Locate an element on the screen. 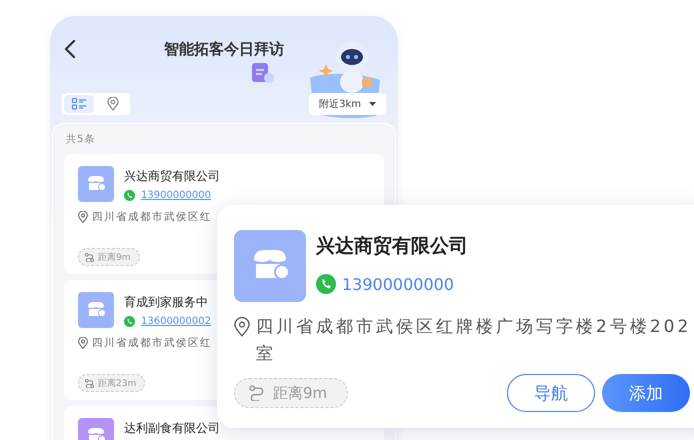 The width and height of the screenshot is (694, 440). distance-text: 距离23m is located at coordinates (117, 384).